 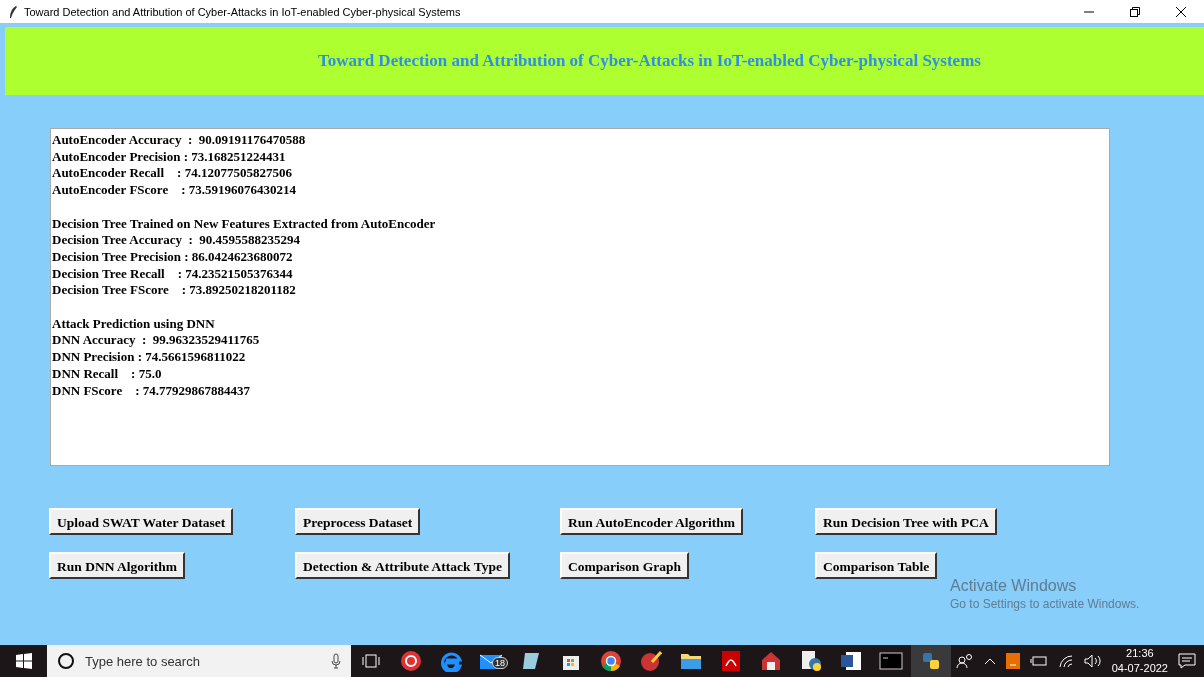 What do you see at coordinates (611, 661) in the screenshot?
I see `chrome-icon` at bounding box center [611, 661].